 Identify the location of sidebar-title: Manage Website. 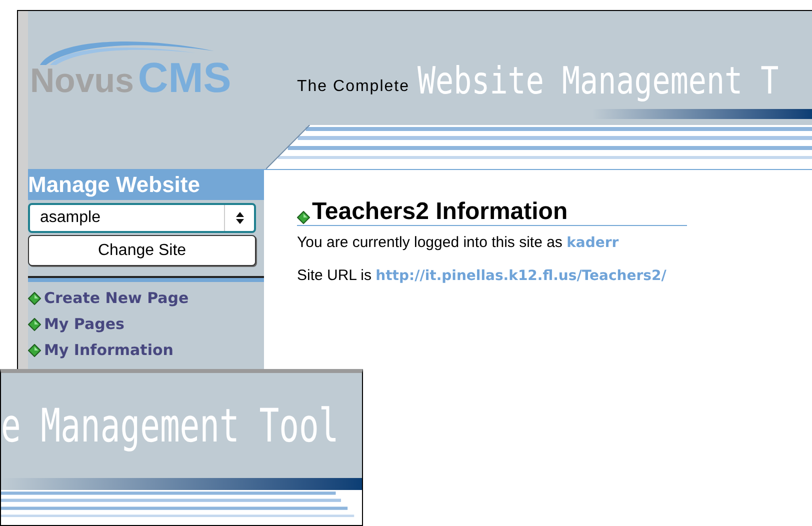
(146, 184).